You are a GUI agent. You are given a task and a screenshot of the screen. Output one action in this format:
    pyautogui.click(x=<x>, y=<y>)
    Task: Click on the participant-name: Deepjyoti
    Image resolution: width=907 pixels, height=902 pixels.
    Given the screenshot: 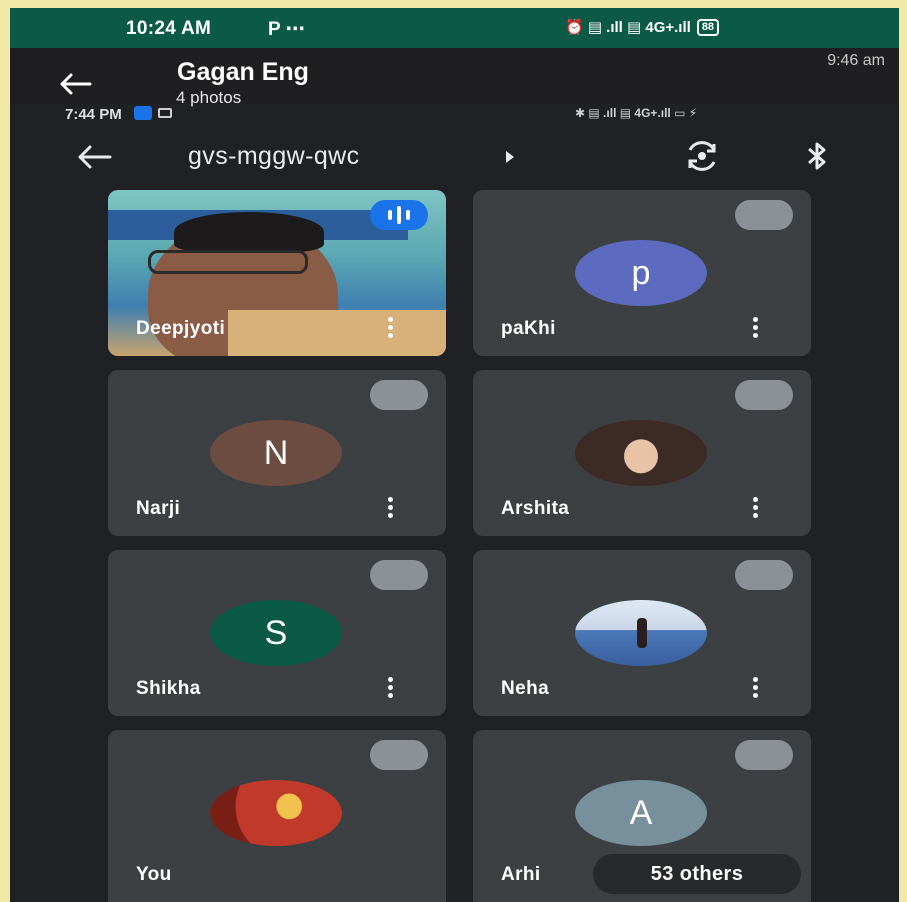 What is the action you would take?
    pyautogui.click(x=181, y=328)
    